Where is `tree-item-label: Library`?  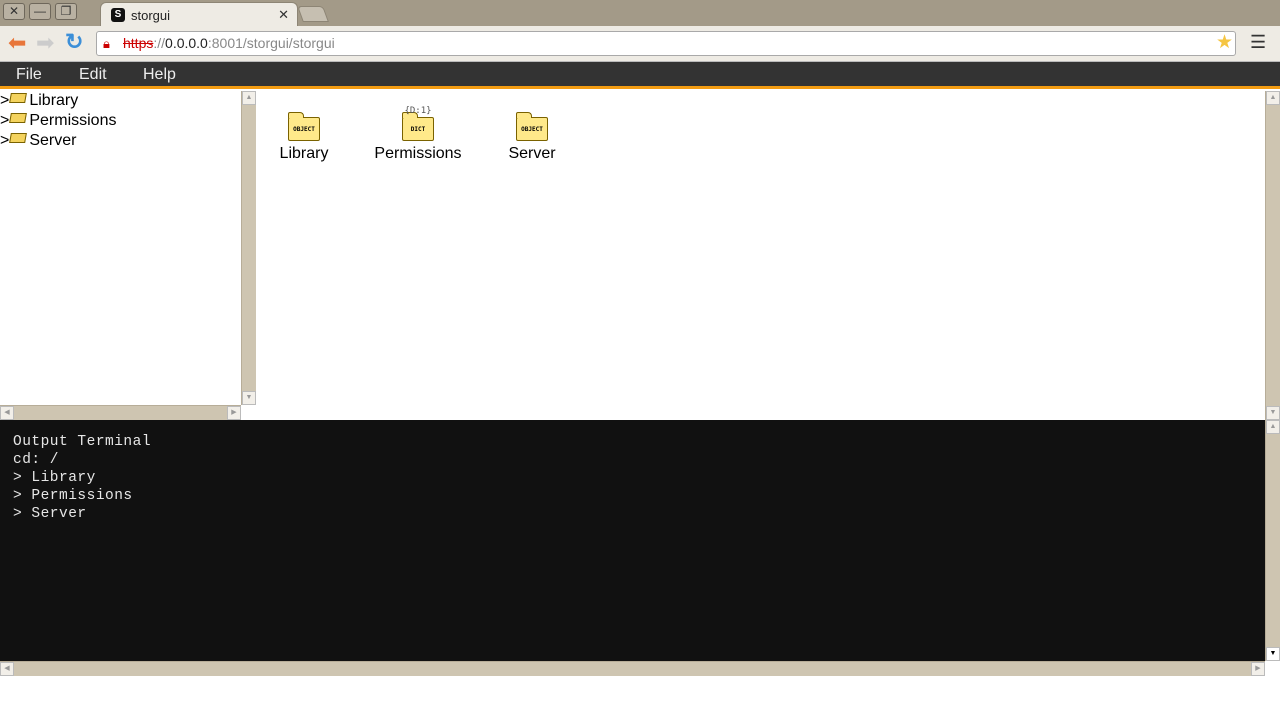
tree-item-label: Library is located at coordinates (54, 100).